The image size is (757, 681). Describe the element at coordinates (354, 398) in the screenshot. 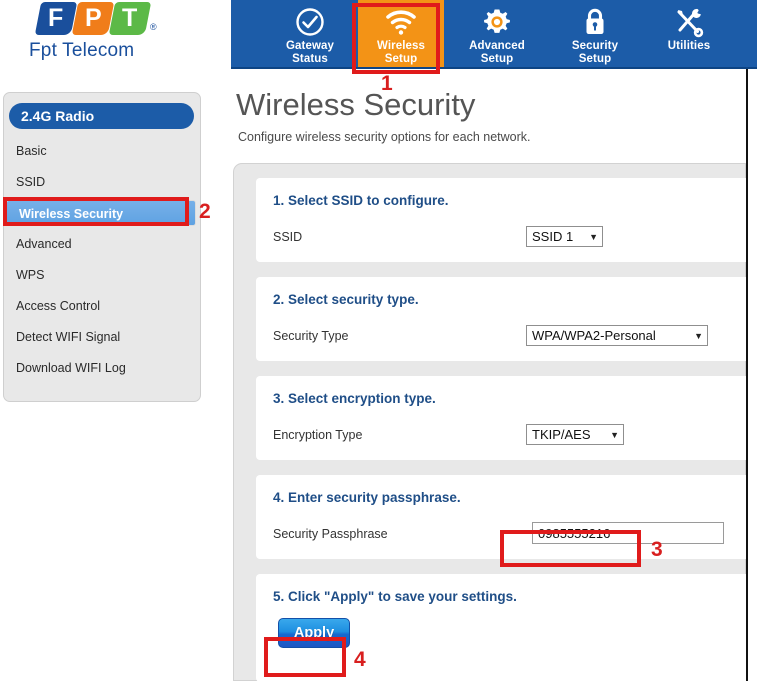

I see `card-encryption-type-heading: 3. Select encryption type.` at that location.